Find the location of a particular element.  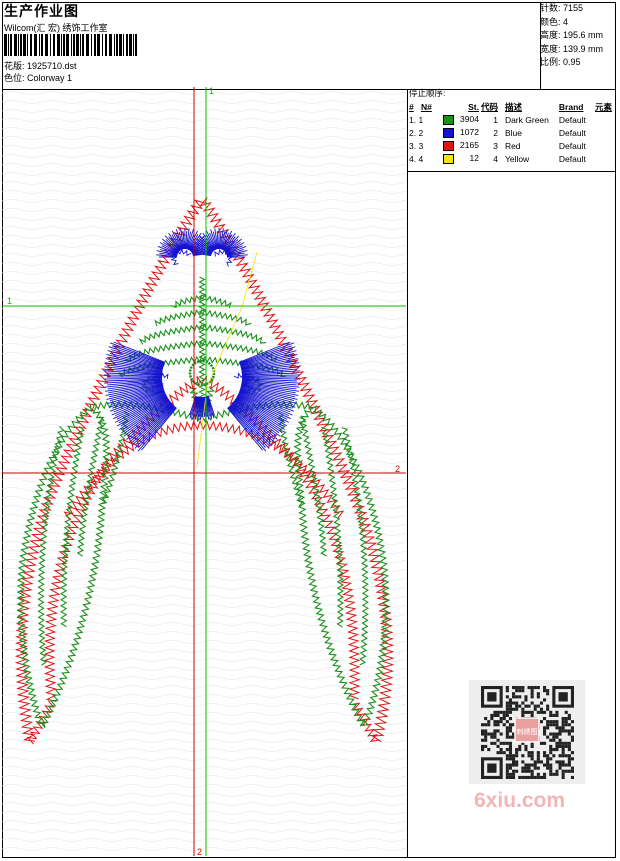

row-code: 1 is located at coordinates (495, 119).